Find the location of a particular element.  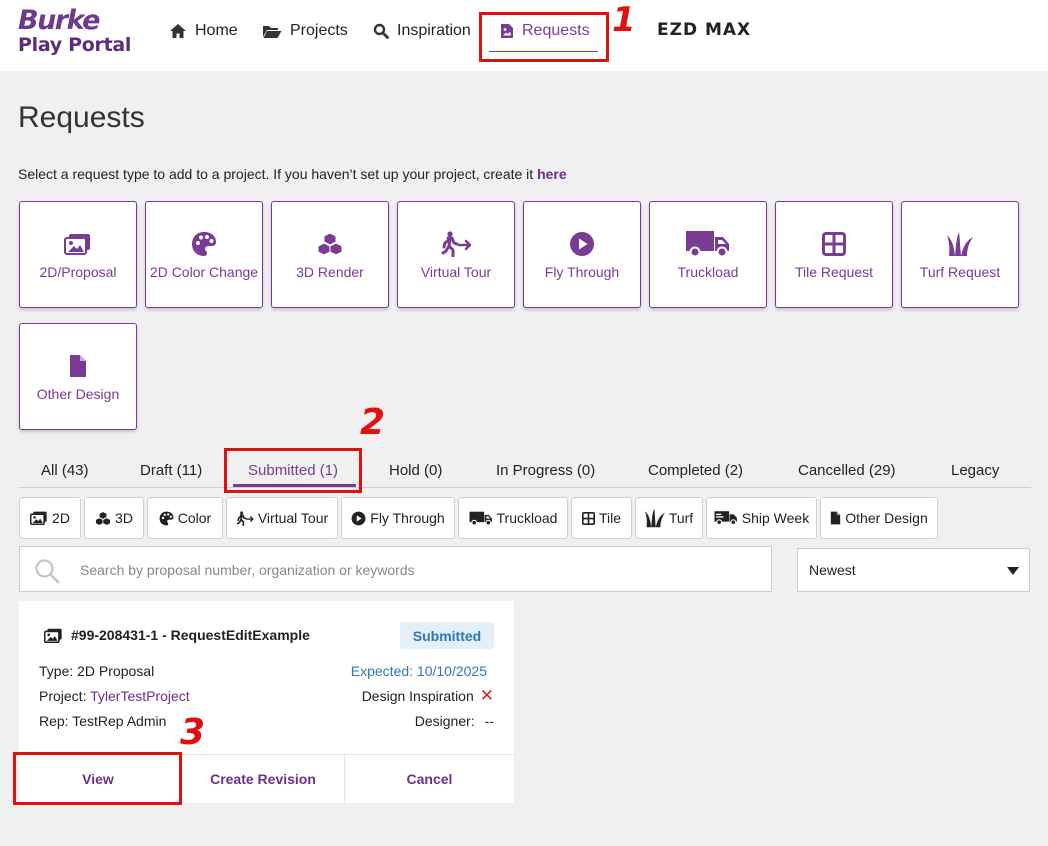

close-icon: ✕ is located at coordinates (486, 695).